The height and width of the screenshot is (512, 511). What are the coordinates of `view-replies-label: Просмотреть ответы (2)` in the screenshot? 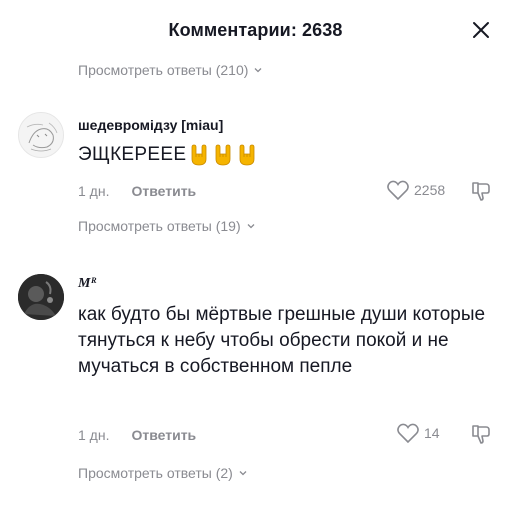 It's located at (155, 473).